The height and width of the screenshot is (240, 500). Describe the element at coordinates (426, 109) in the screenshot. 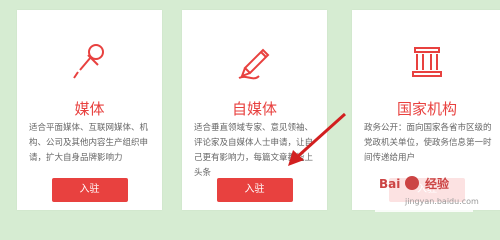

I see `government-title: 国家机构` at that location.